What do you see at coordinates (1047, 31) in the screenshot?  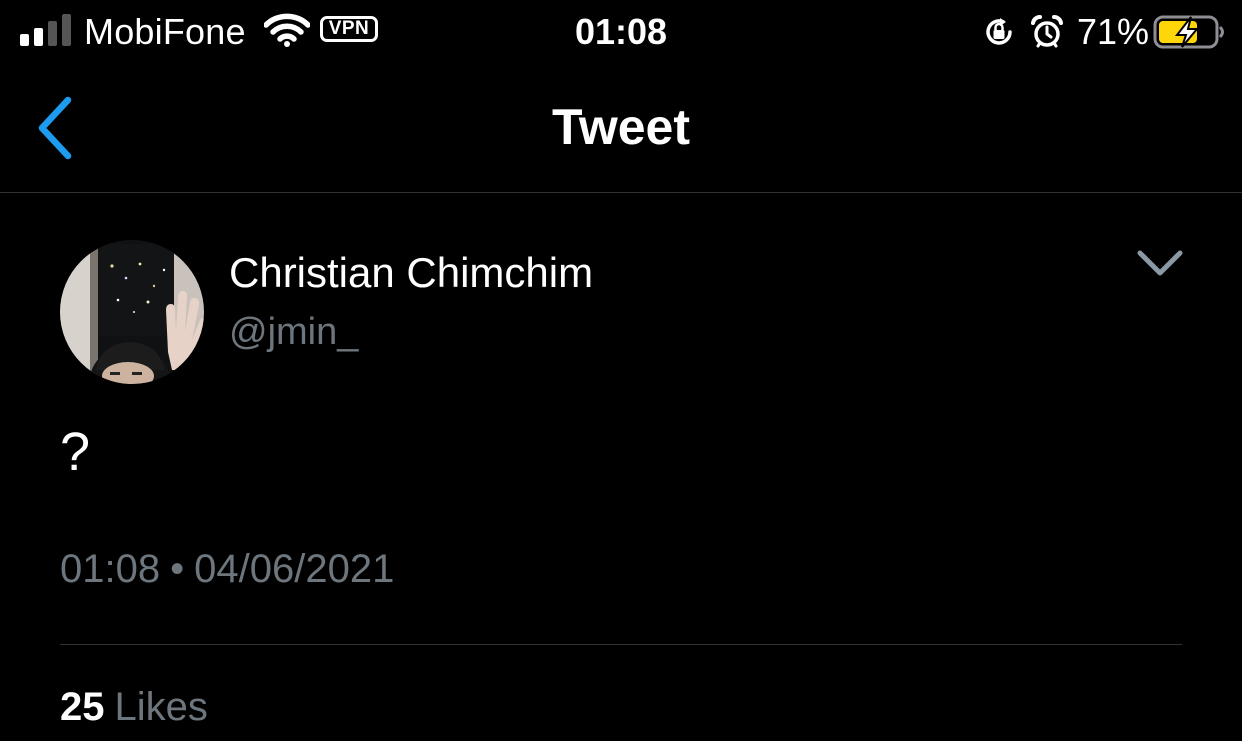 I see `alarm-icon` at bounding box center [1047, 31].